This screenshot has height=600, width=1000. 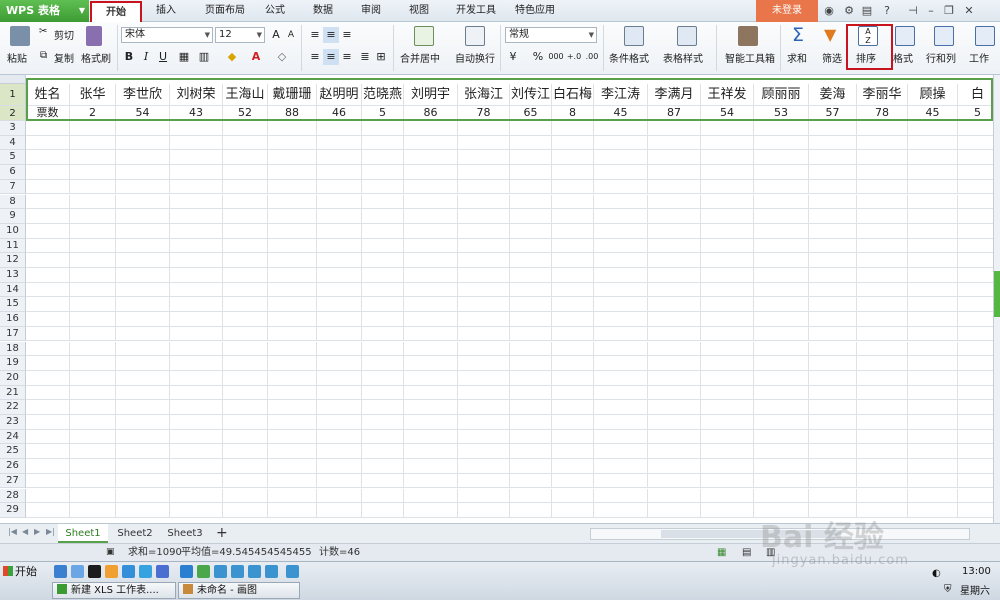 What do you see at coordinates (476, 11) in the screenshot?
I see `menu-tab: 开发工具` at bounding box center [476, 11].